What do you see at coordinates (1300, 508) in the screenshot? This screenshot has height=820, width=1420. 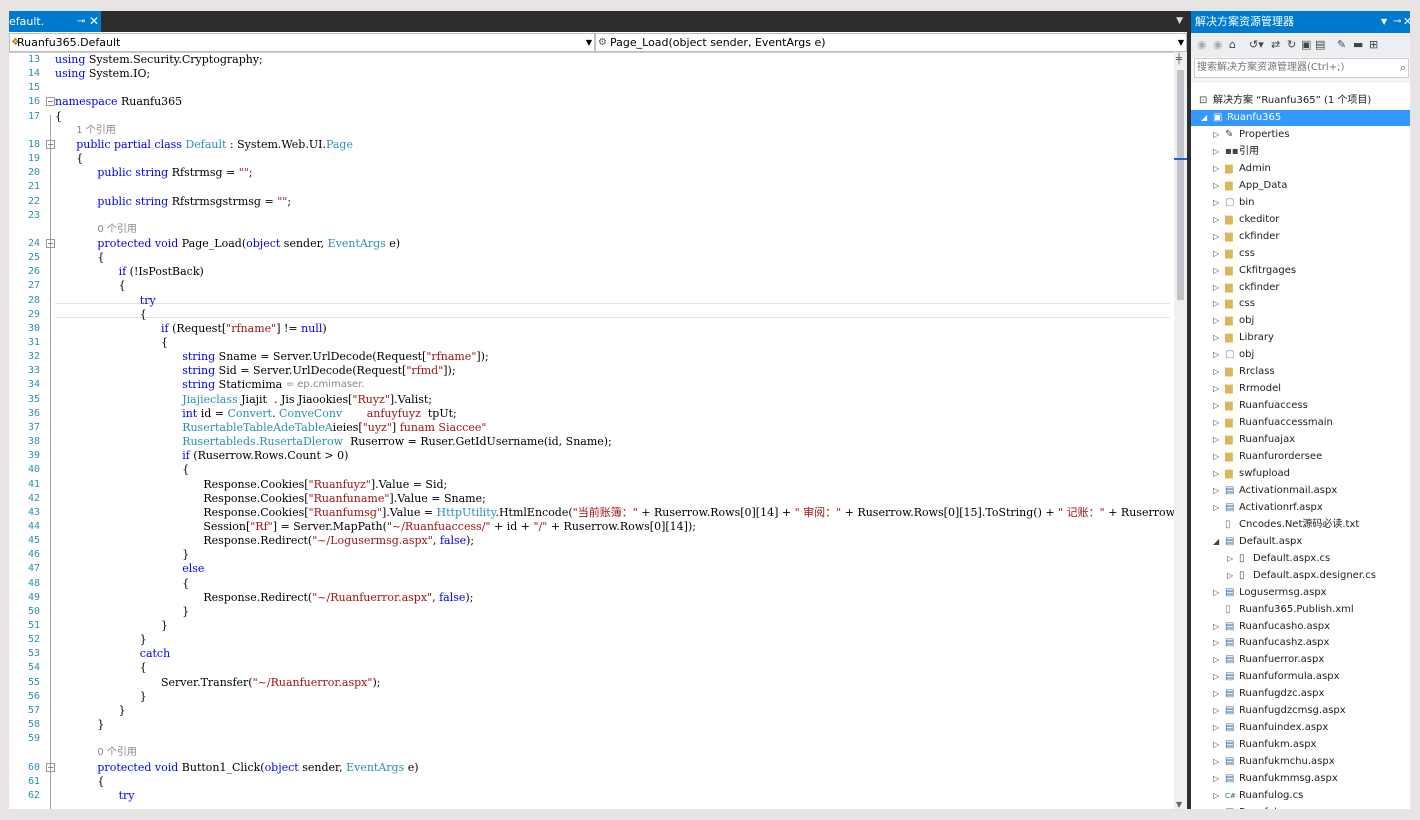 I see `tree-item: ▷ ▤ Activationrf.aspx` at bounding box center [1300, 508].